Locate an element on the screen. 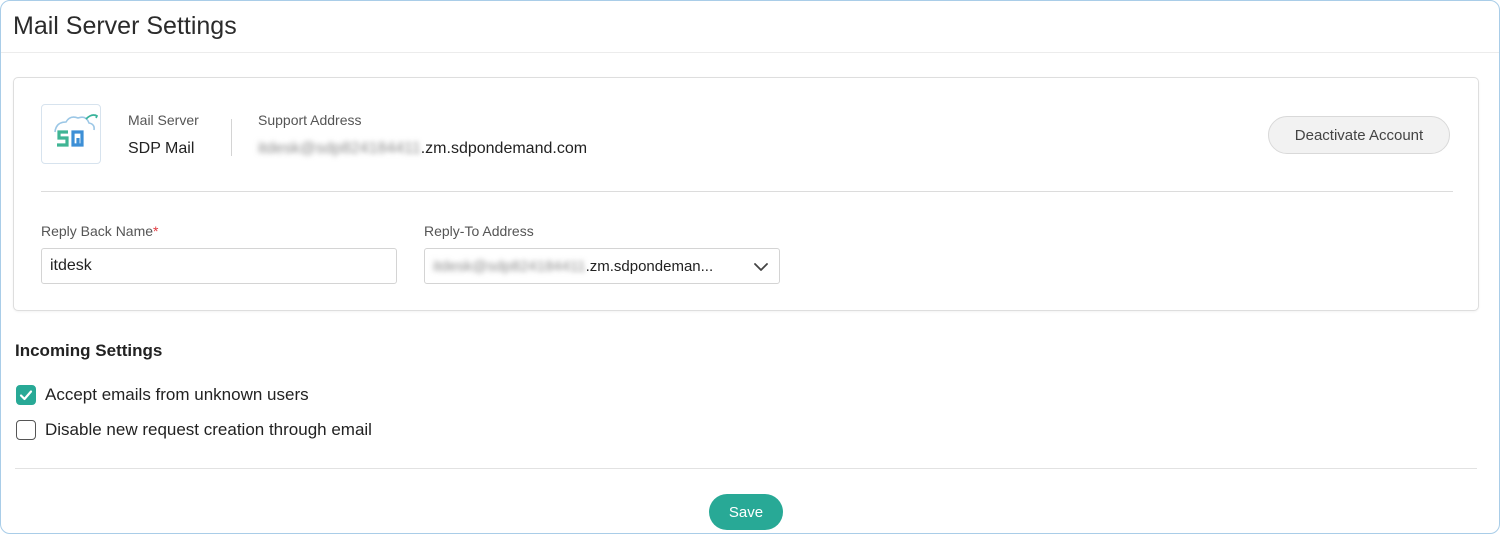  accept-unknown-users-checkbox is located at coordinates (26, 395).